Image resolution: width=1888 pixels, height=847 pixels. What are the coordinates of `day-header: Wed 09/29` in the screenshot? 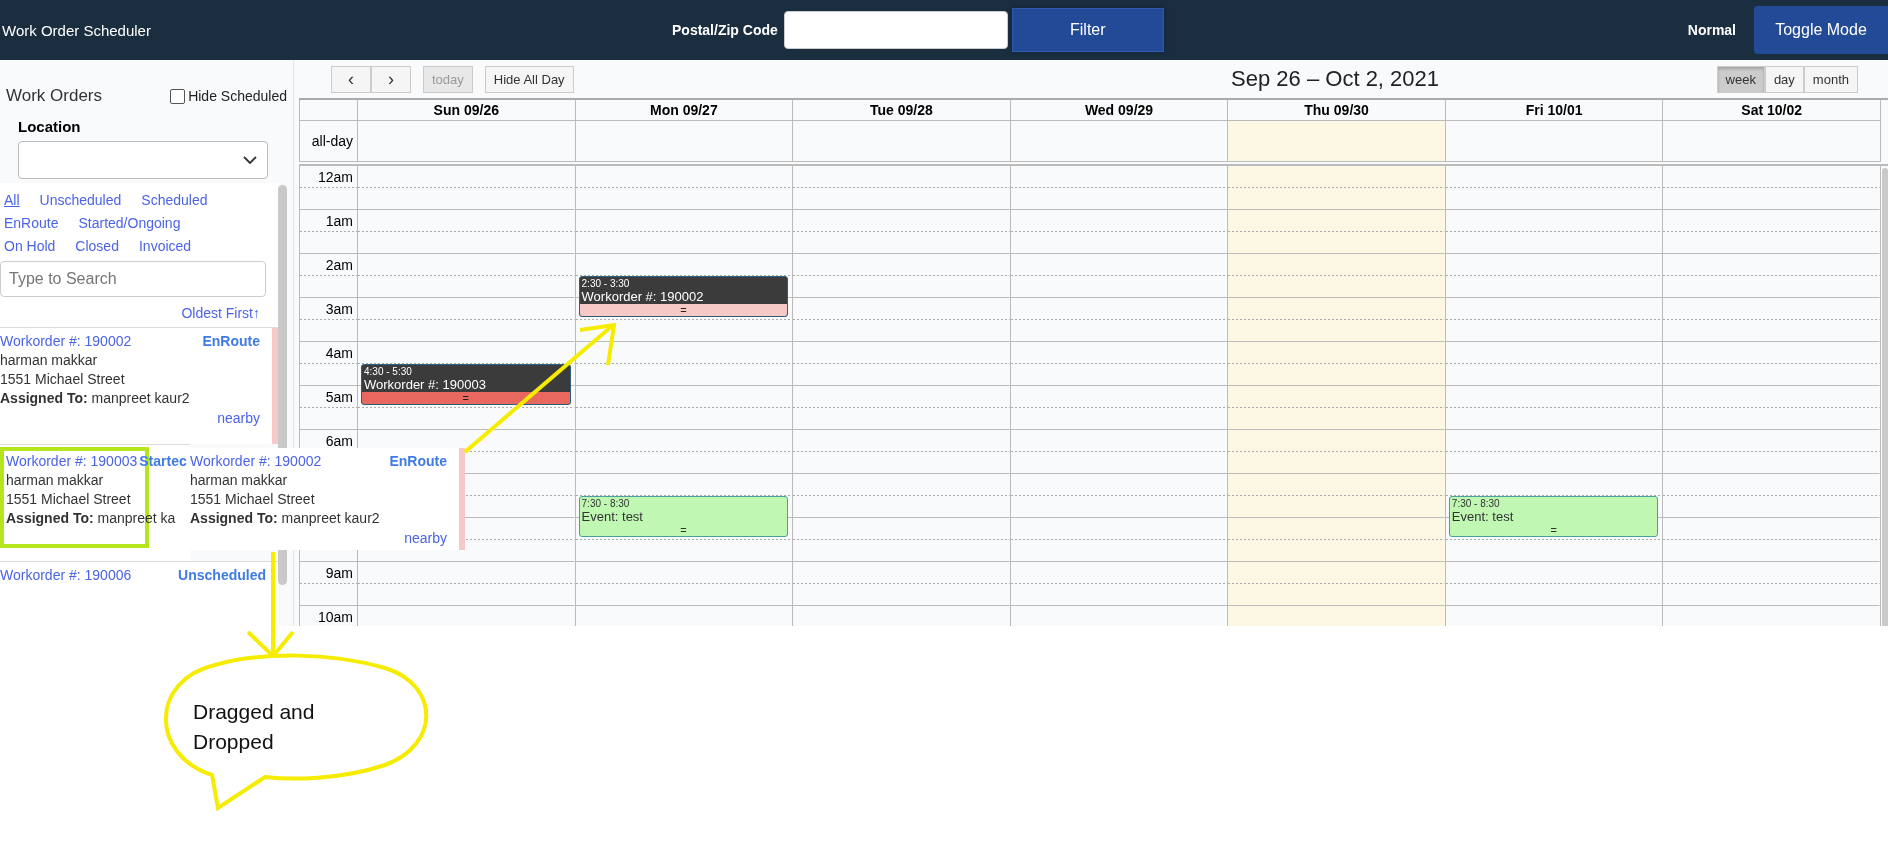 It's located at (1119, 110).